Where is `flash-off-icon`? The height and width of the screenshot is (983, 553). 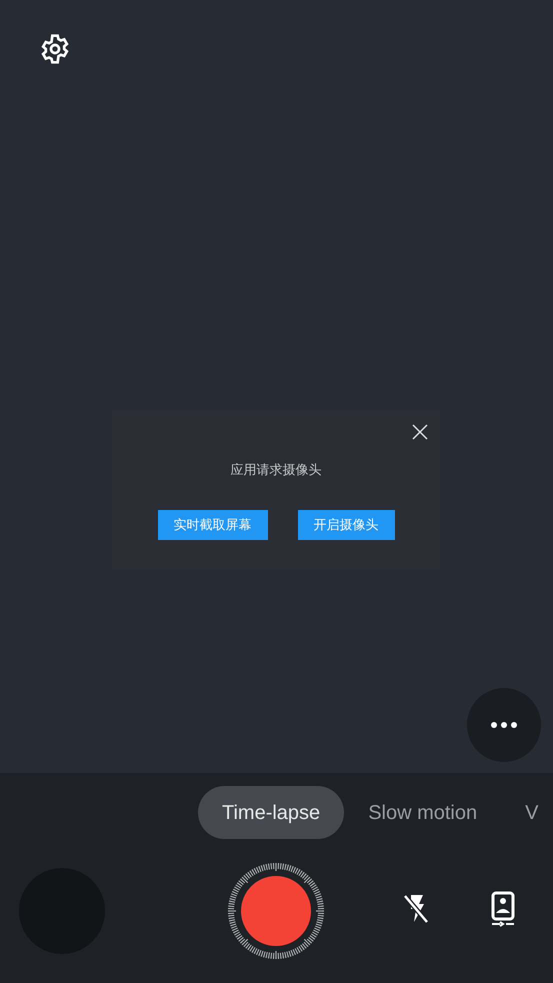
flash-off-icon is located at coordinates (416, 909).